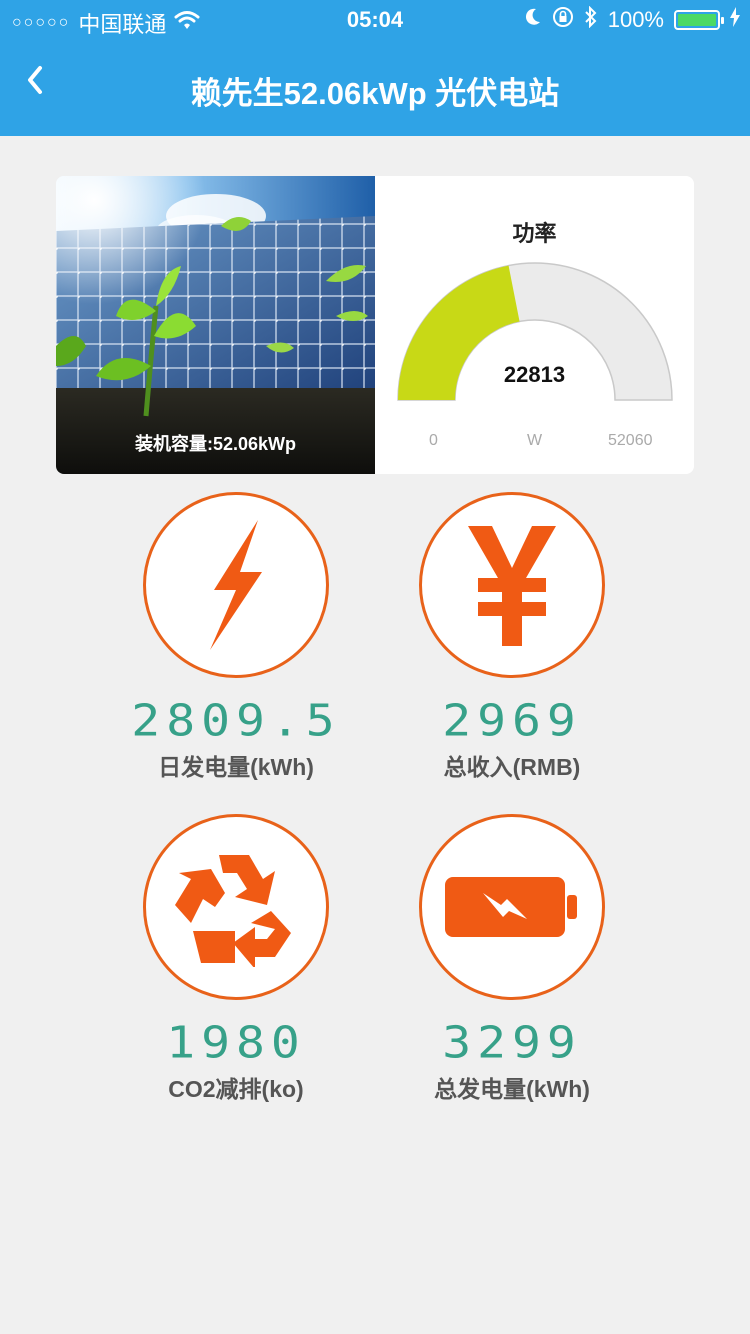  I want to click on status-right: 100%, so click(632, 19).